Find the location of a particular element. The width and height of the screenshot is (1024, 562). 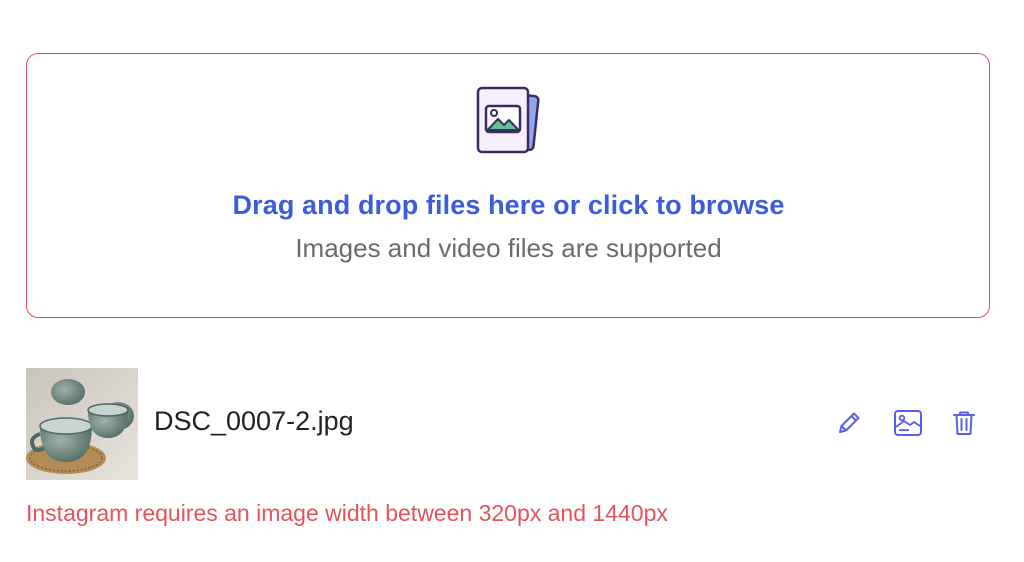

dropzone-subtitle: Images and video files are supported is located at coordinates (508, 248).